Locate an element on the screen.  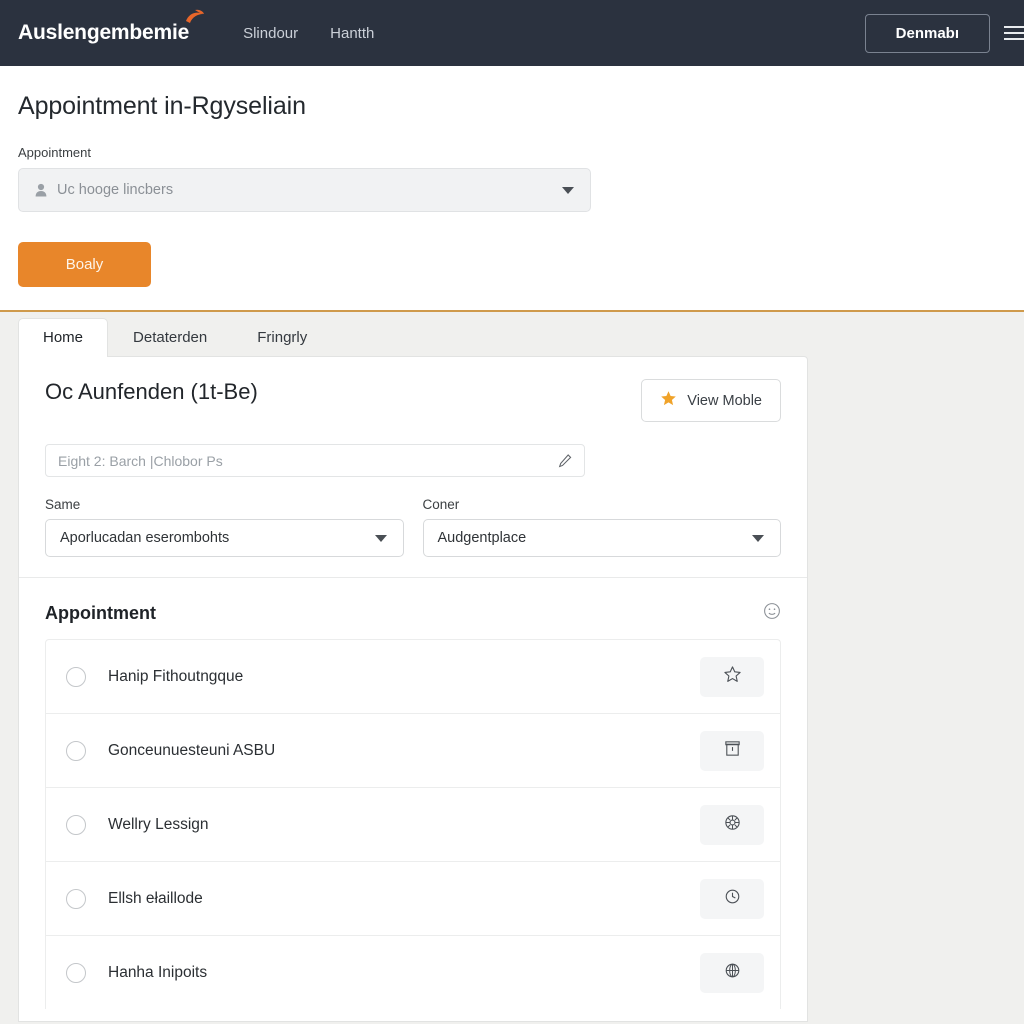
card-header-row: Oc Aunfenden (1t-Be) View Moble is located at coordinates (413, 400).